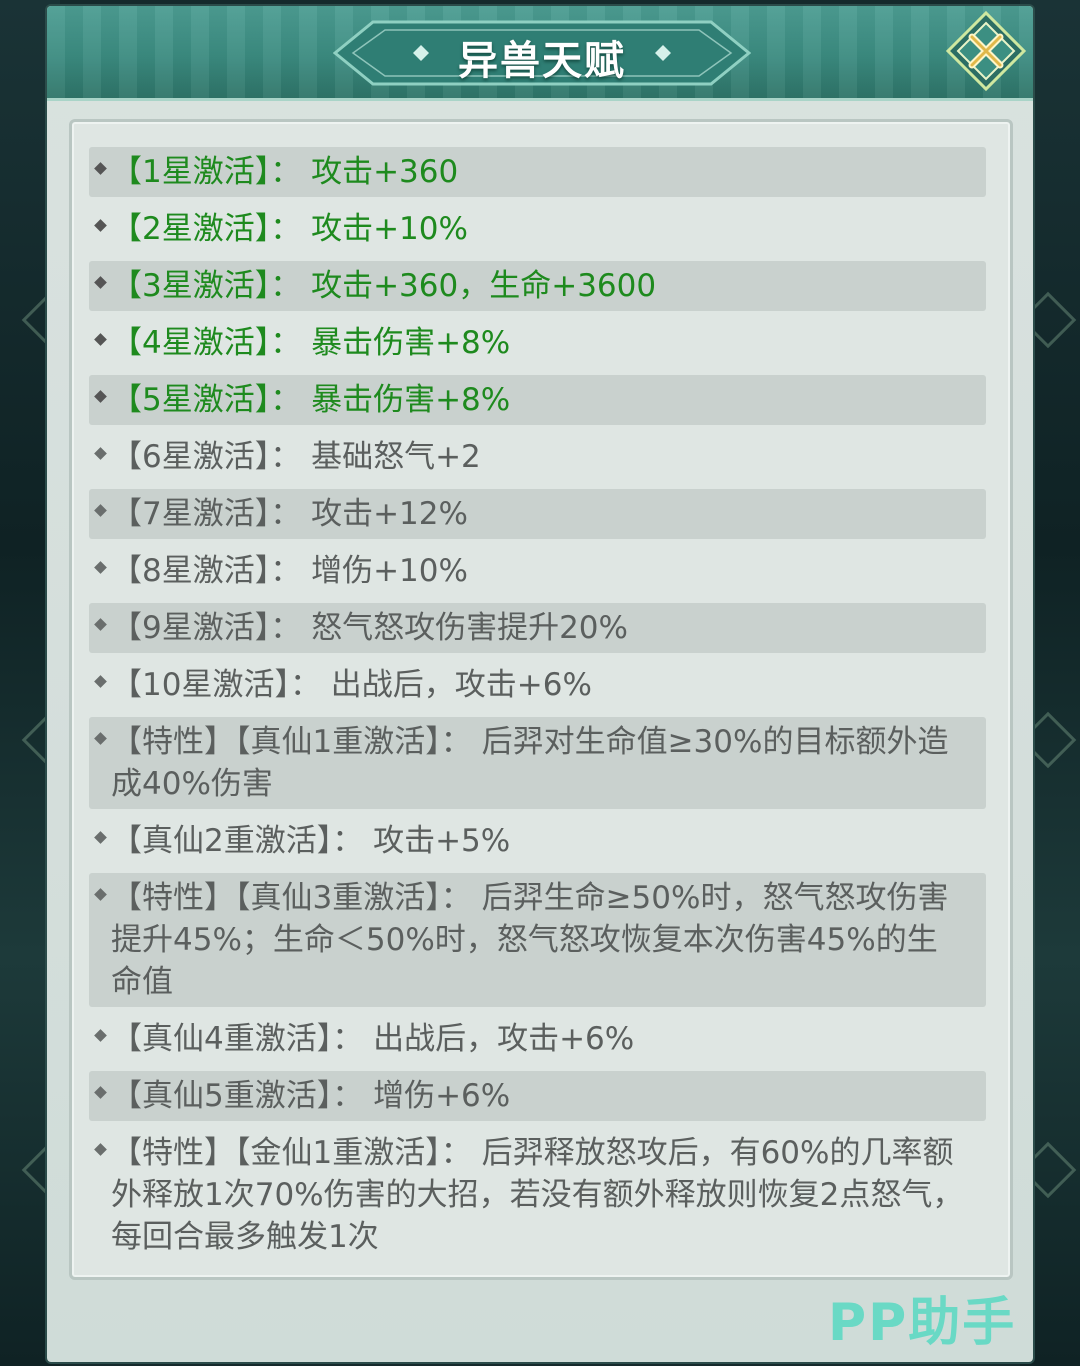 This screenshot has width=1080, height=1366. What do you see at coordinates (537, 457) in the screenshot?
I see `talent-row: 【6星激活】： 基础怒气+2` at bounding box center [537, 457].